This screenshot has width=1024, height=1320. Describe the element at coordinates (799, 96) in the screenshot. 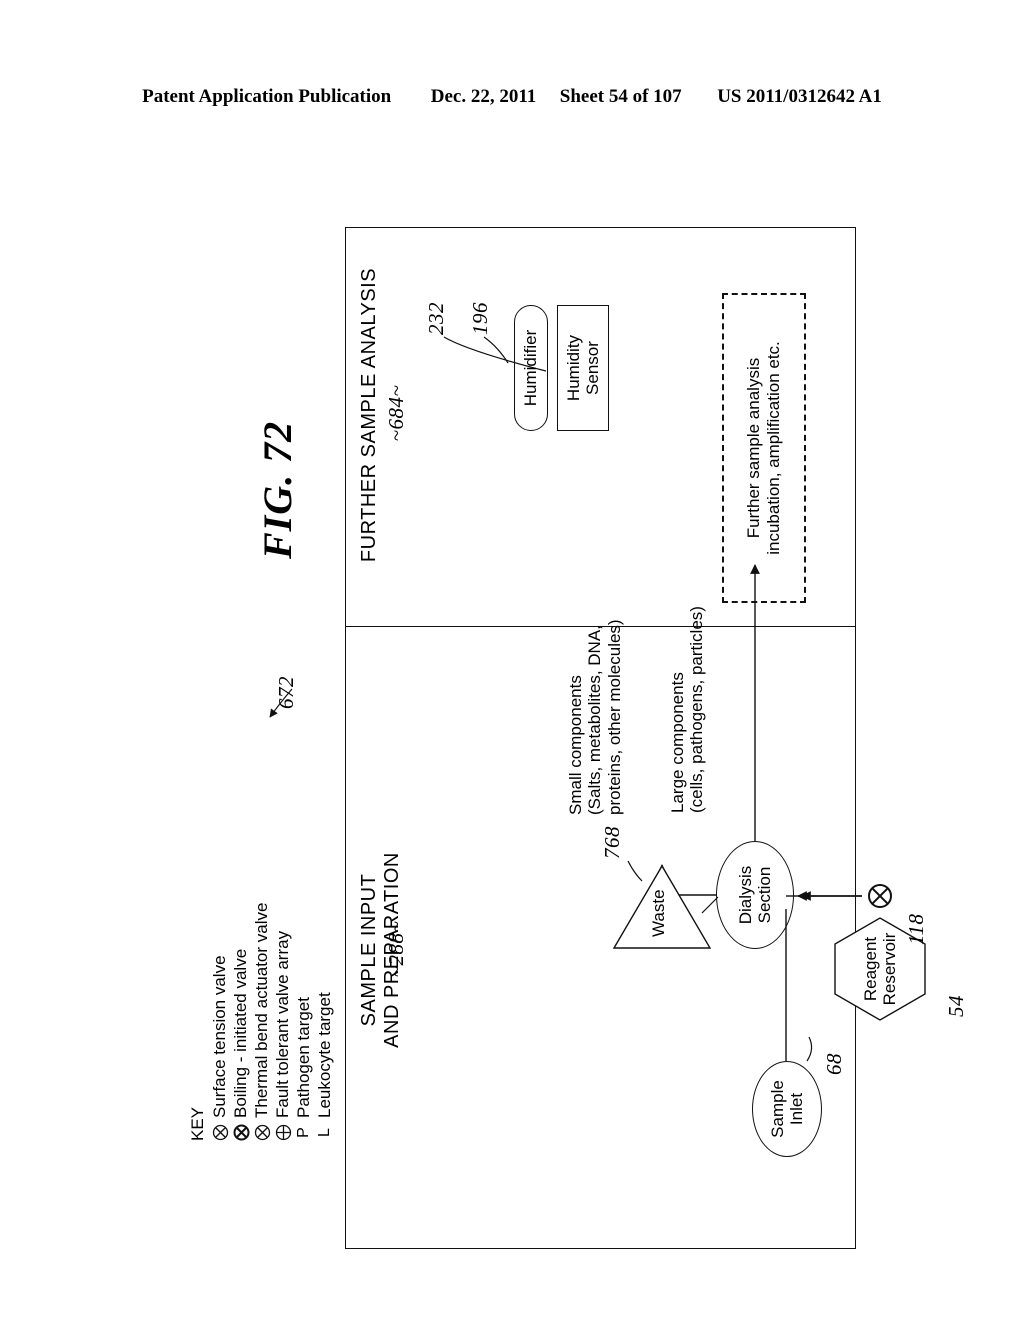

I see `header-patent-number: US 2011/0312642 A1` at that location.